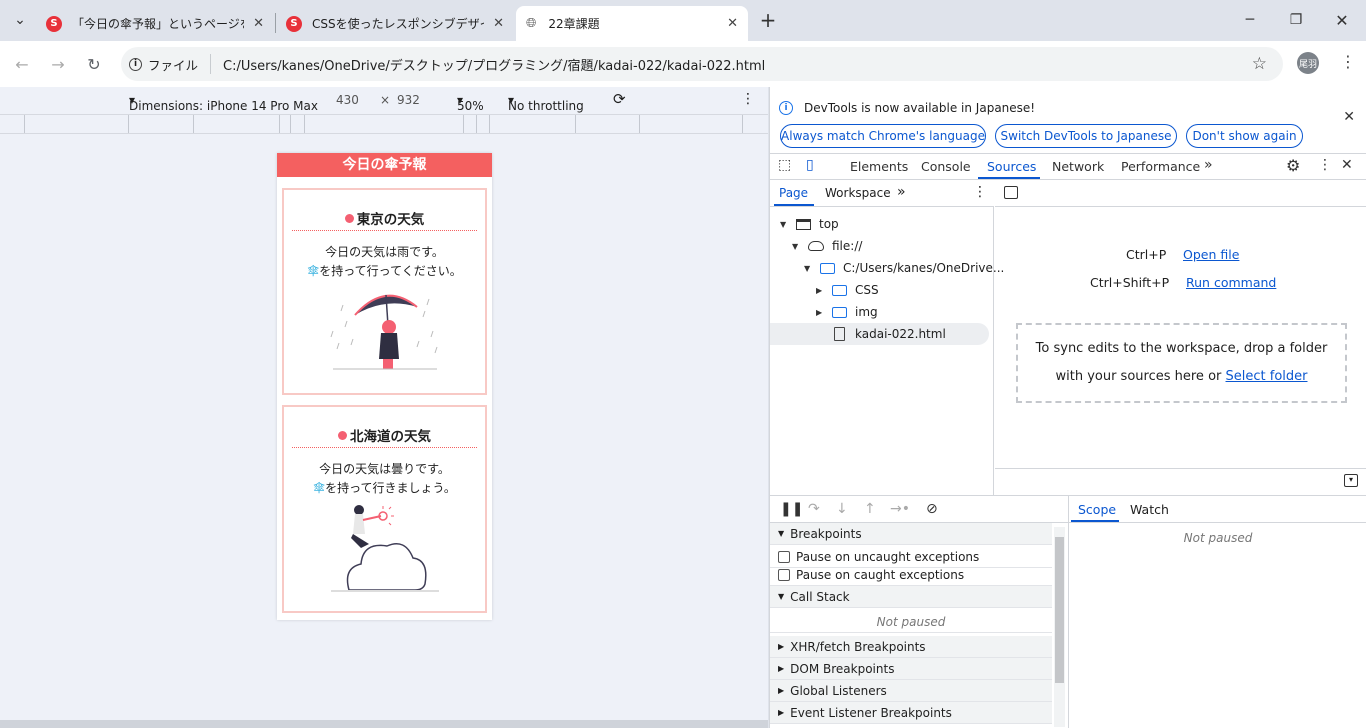 The height and width of the screenshot is (728, 1366). I want to click on step-out-icon: ↑, so click(870, 509).